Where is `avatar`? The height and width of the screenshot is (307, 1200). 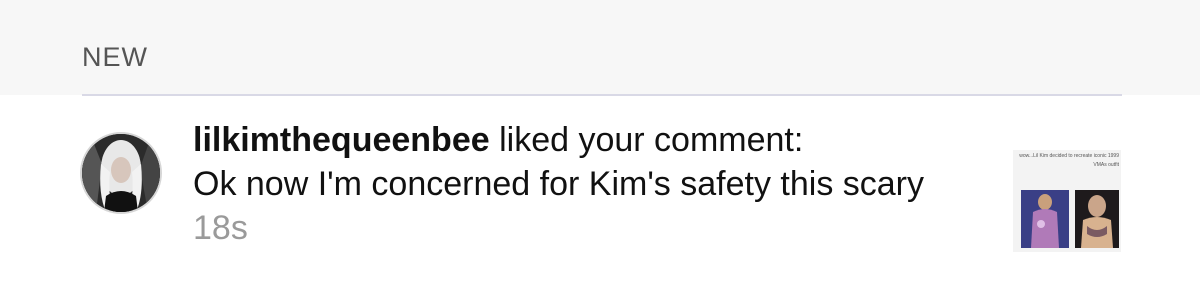
avatar is located at coordinates (121, 173).